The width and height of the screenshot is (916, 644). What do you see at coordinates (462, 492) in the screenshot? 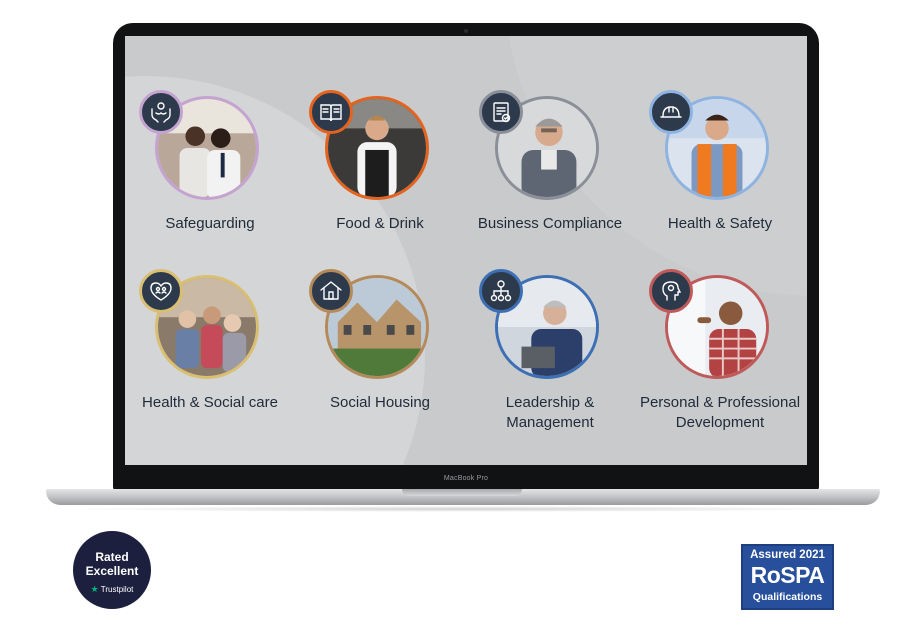
I see `laptop-notch` at bounding box center [462, 492].